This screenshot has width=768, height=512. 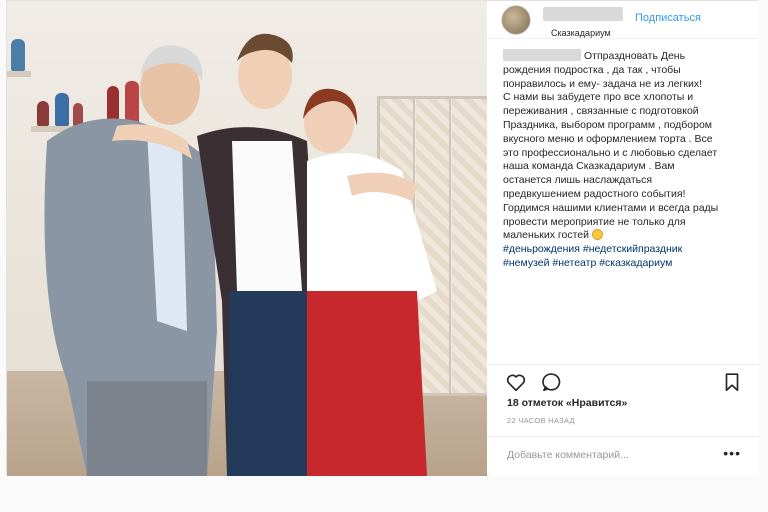 What do you see at coordinates (608, 124) in the screenshot?
I see `caption-line: Праздника, выбором программ , подбором` at bounding box center [608, 124].